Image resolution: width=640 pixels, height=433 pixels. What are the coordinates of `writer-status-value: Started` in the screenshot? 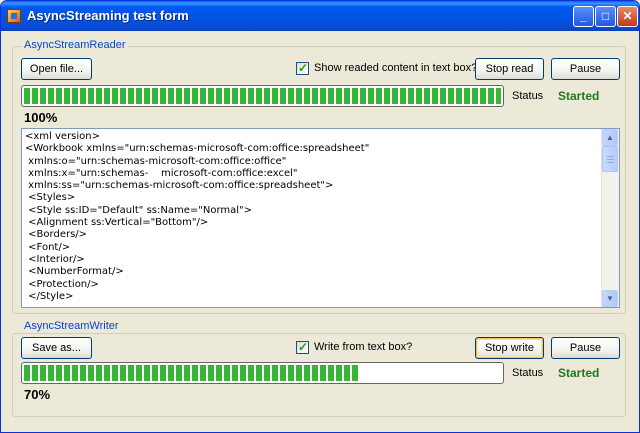 It's located at (579, 373).